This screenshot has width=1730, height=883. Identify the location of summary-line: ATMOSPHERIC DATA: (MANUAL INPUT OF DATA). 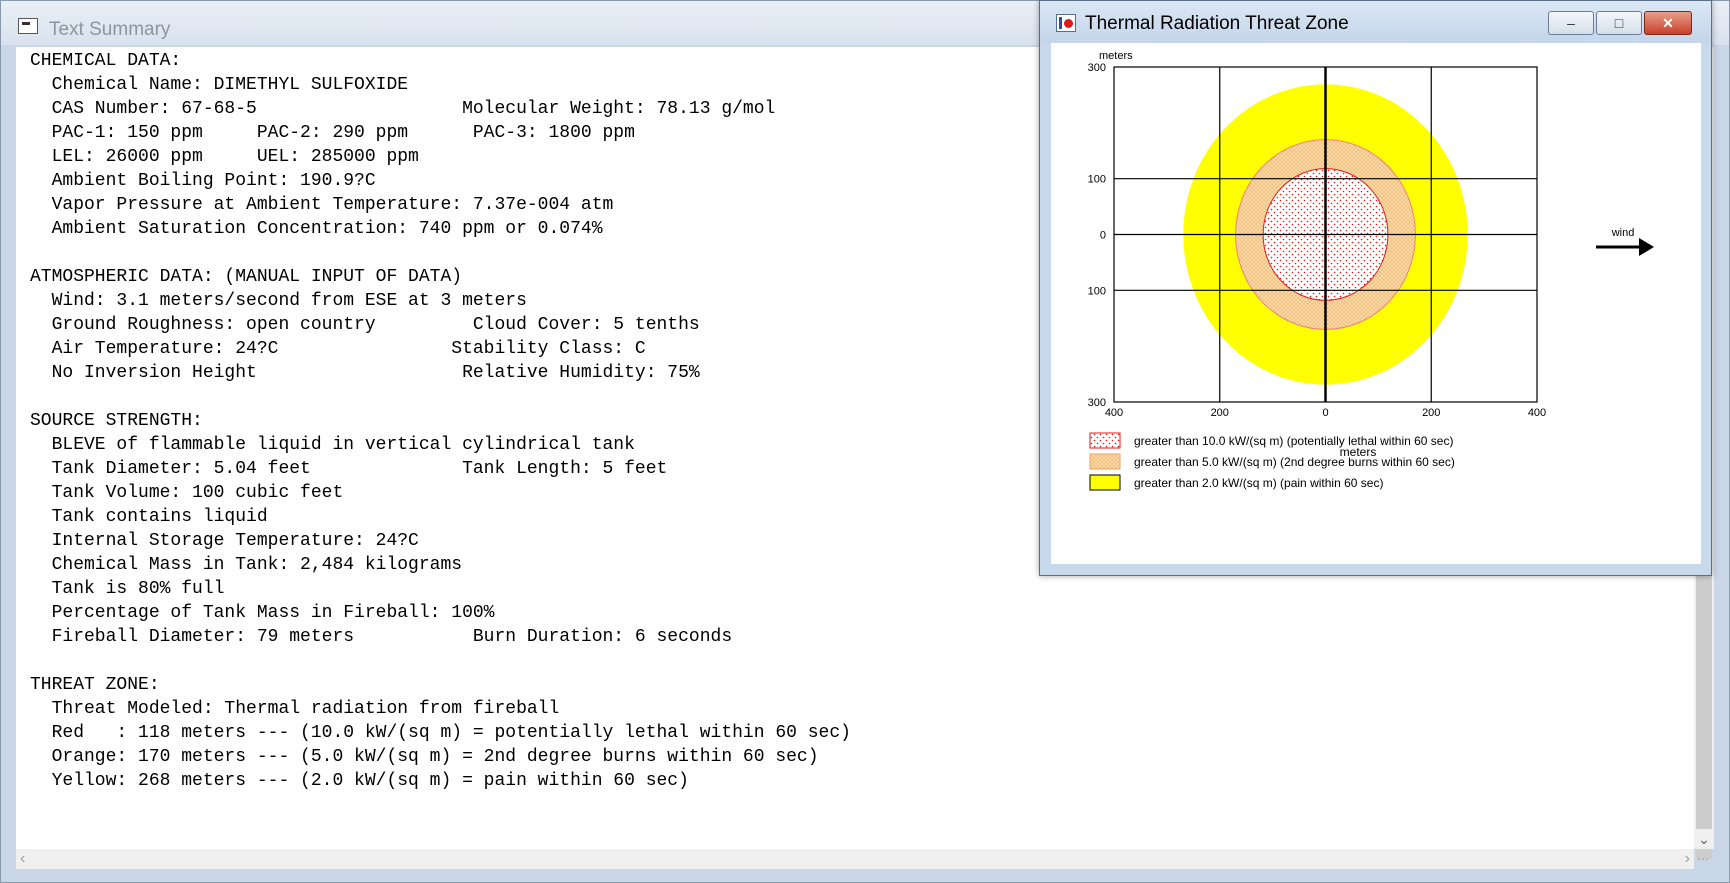
(246, 277).